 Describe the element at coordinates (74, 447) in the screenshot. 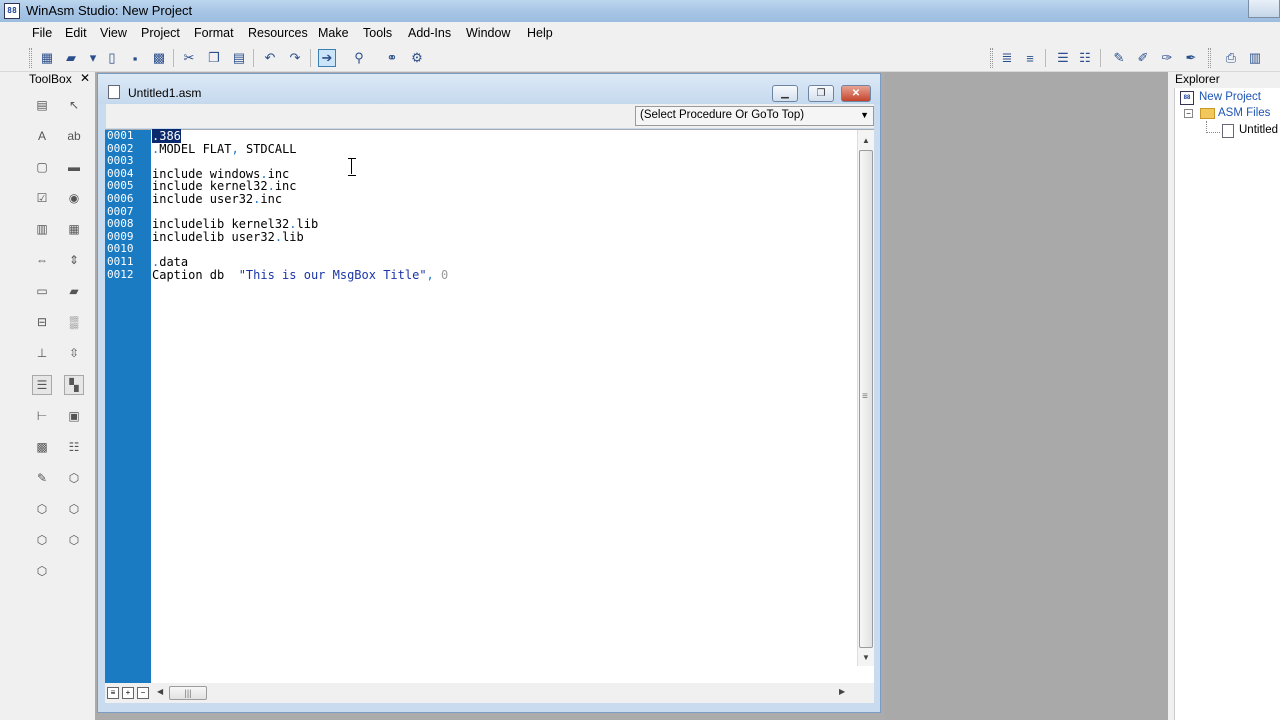

I see `header-tool-icon: ☷` at that location.